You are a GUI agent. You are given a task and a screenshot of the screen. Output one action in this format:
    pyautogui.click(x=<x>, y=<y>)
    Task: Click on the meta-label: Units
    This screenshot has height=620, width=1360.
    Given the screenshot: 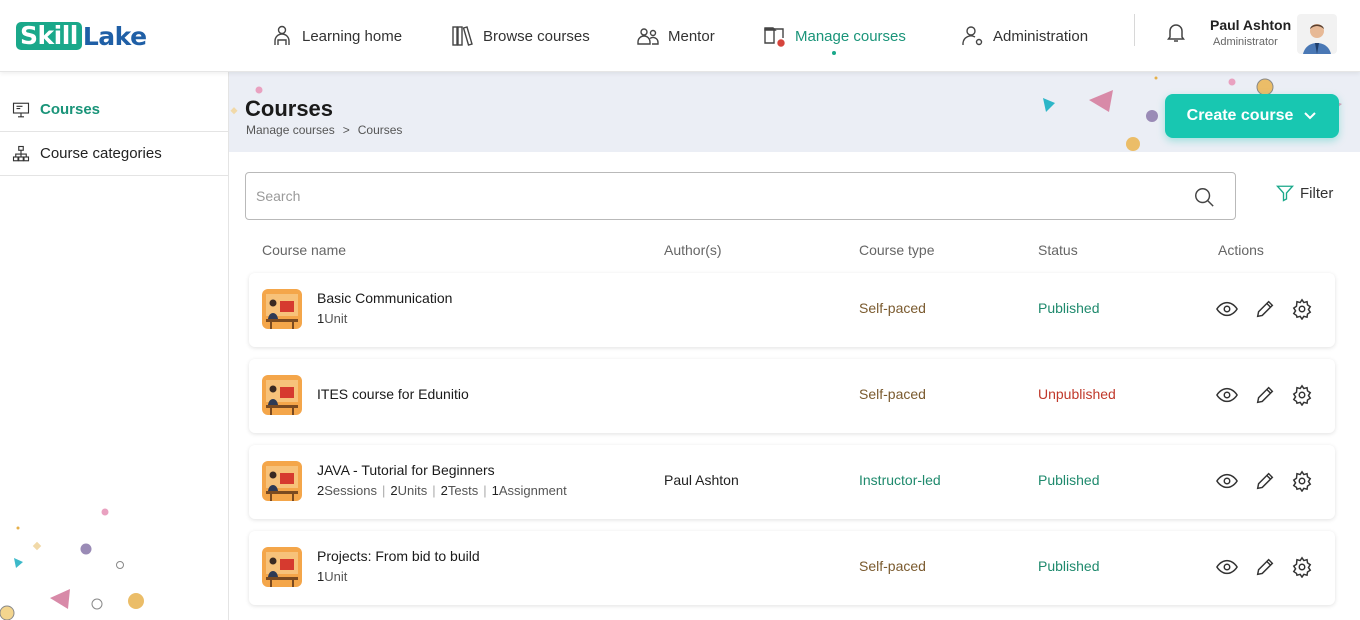 What is the action you would take?
    pyautogui.click(x=412, y=490)
    